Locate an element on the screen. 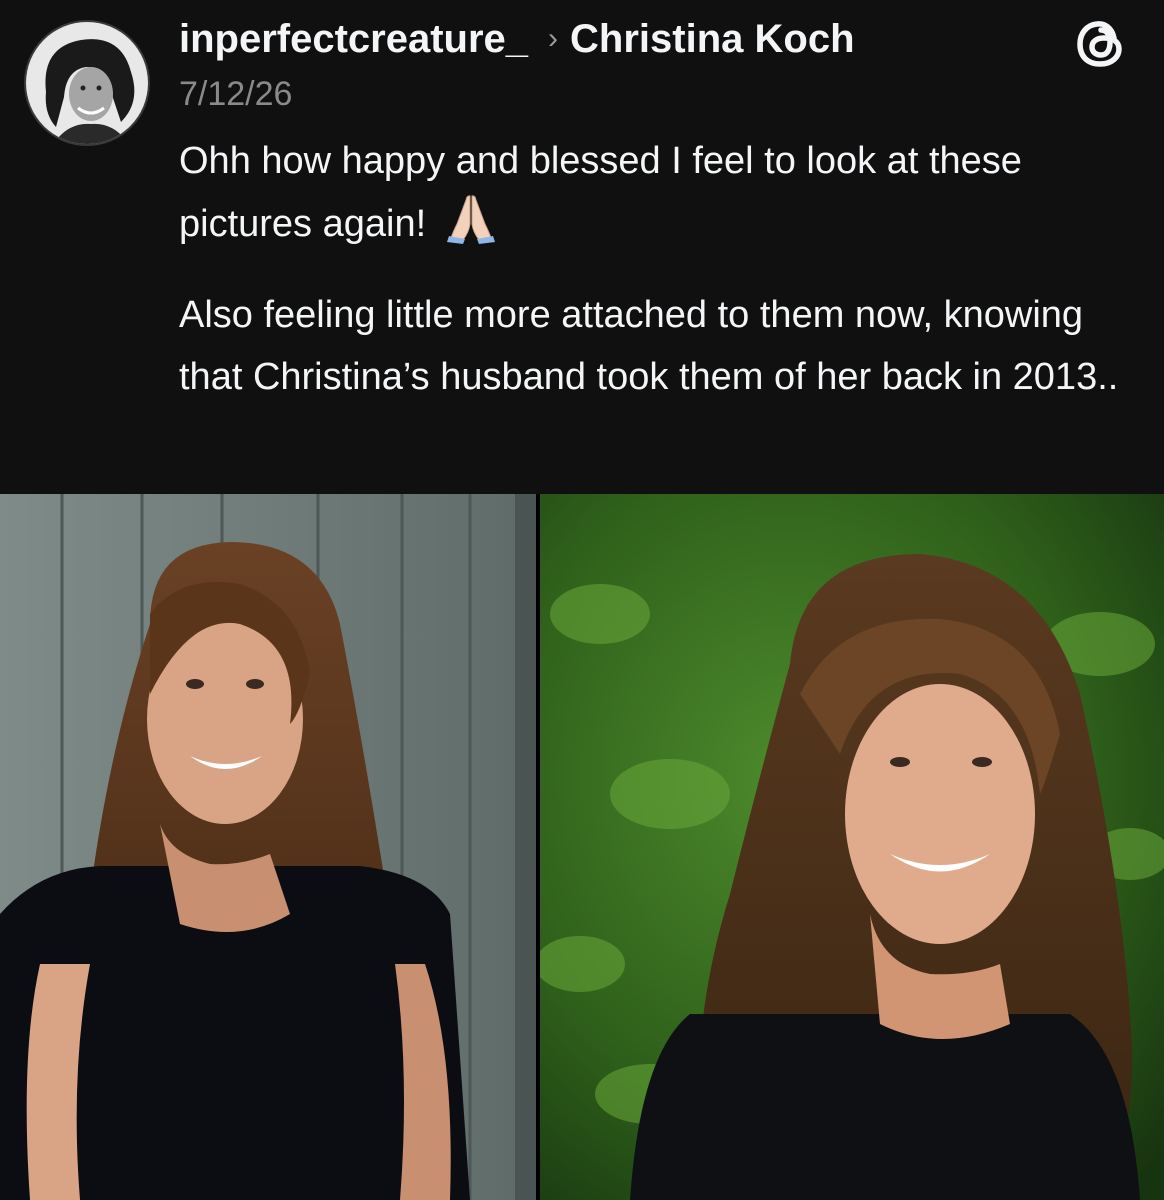  post-header: inperfectcreature_ › Christina Koch is located at coordinates (517, 39).